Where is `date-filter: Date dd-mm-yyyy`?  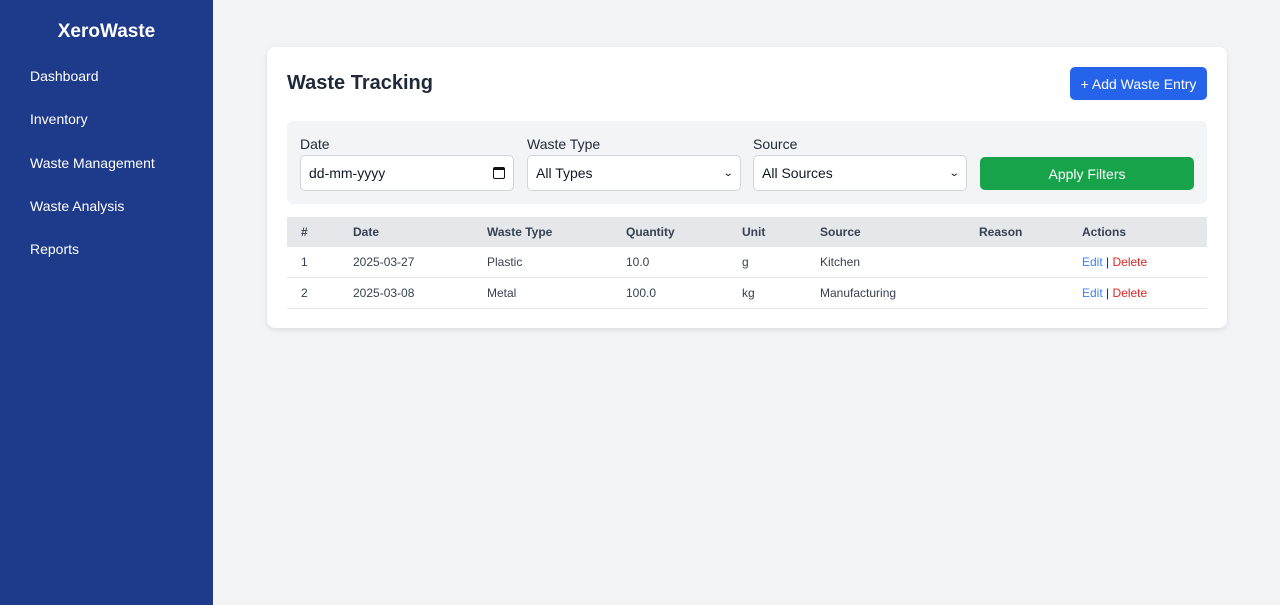
date-filter: Date dd-mm-yyyy is located at coordinates (407, 163).